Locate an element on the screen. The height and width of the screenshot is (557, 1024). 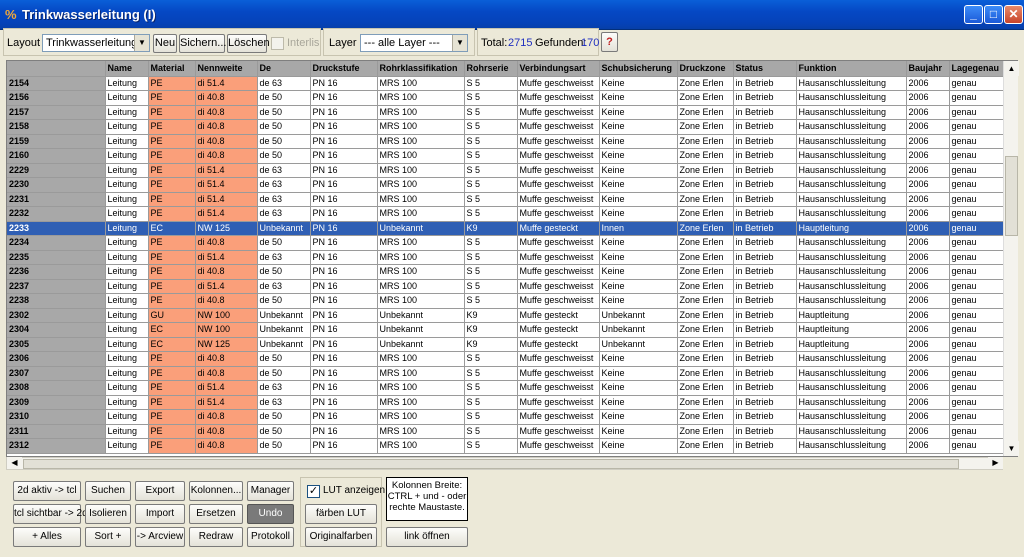
column-header: Baujahr is located at coordinates (928, 69).